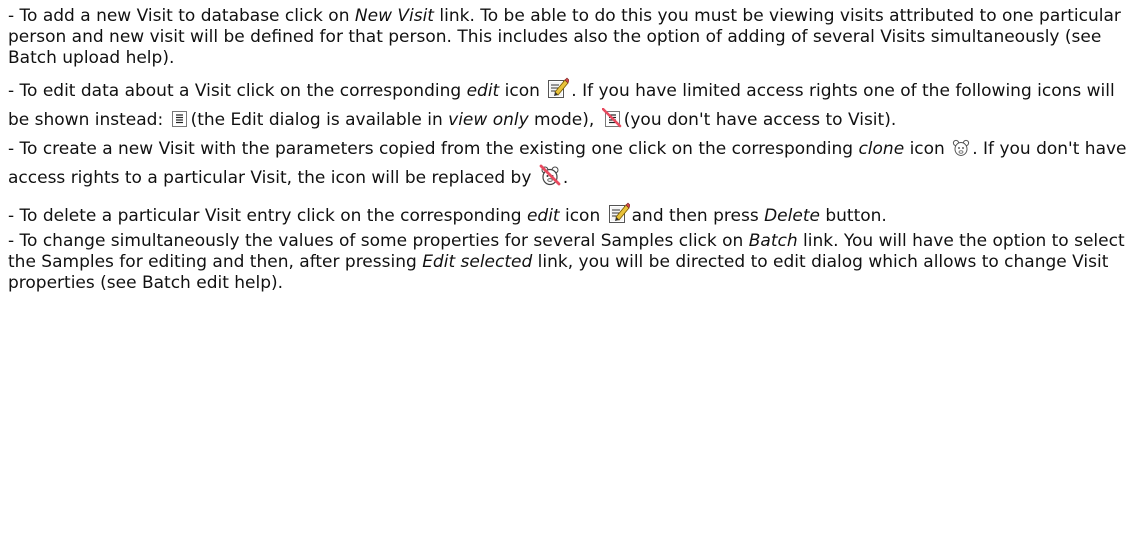 The image size is (1131, 537). I want to click on text: (you don't have access to Visit)., so click(760, 120).